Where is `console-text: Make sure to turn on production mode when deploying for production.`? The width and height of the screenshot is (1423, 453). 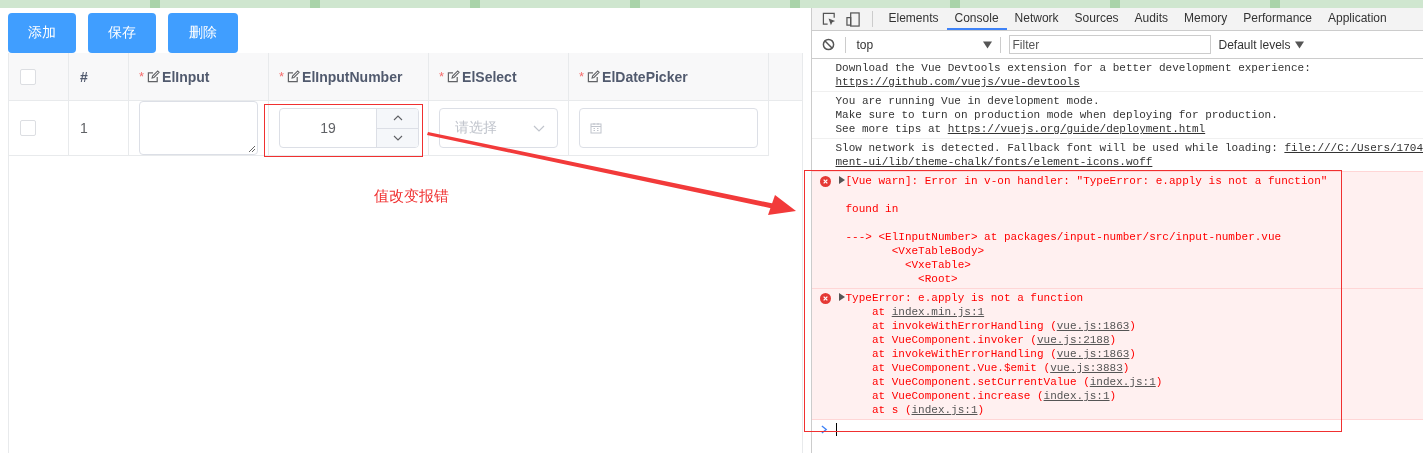 console-text: Make sure to turn on production mode when deploying for production. is located at coordinates (1056, 115).